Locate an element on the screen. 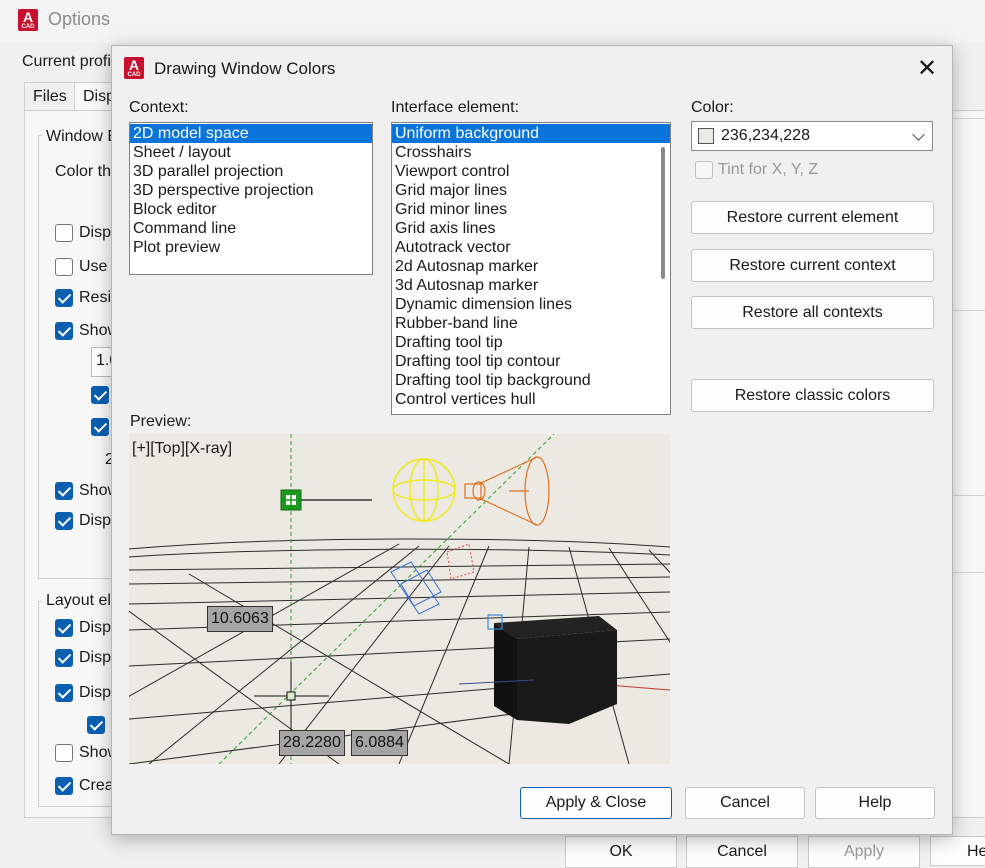 Image resolution: width=985 pixels, height=868 pixels. dynamic-dimension-tooltip: 10.6063 is located at coordinates (240, 619).